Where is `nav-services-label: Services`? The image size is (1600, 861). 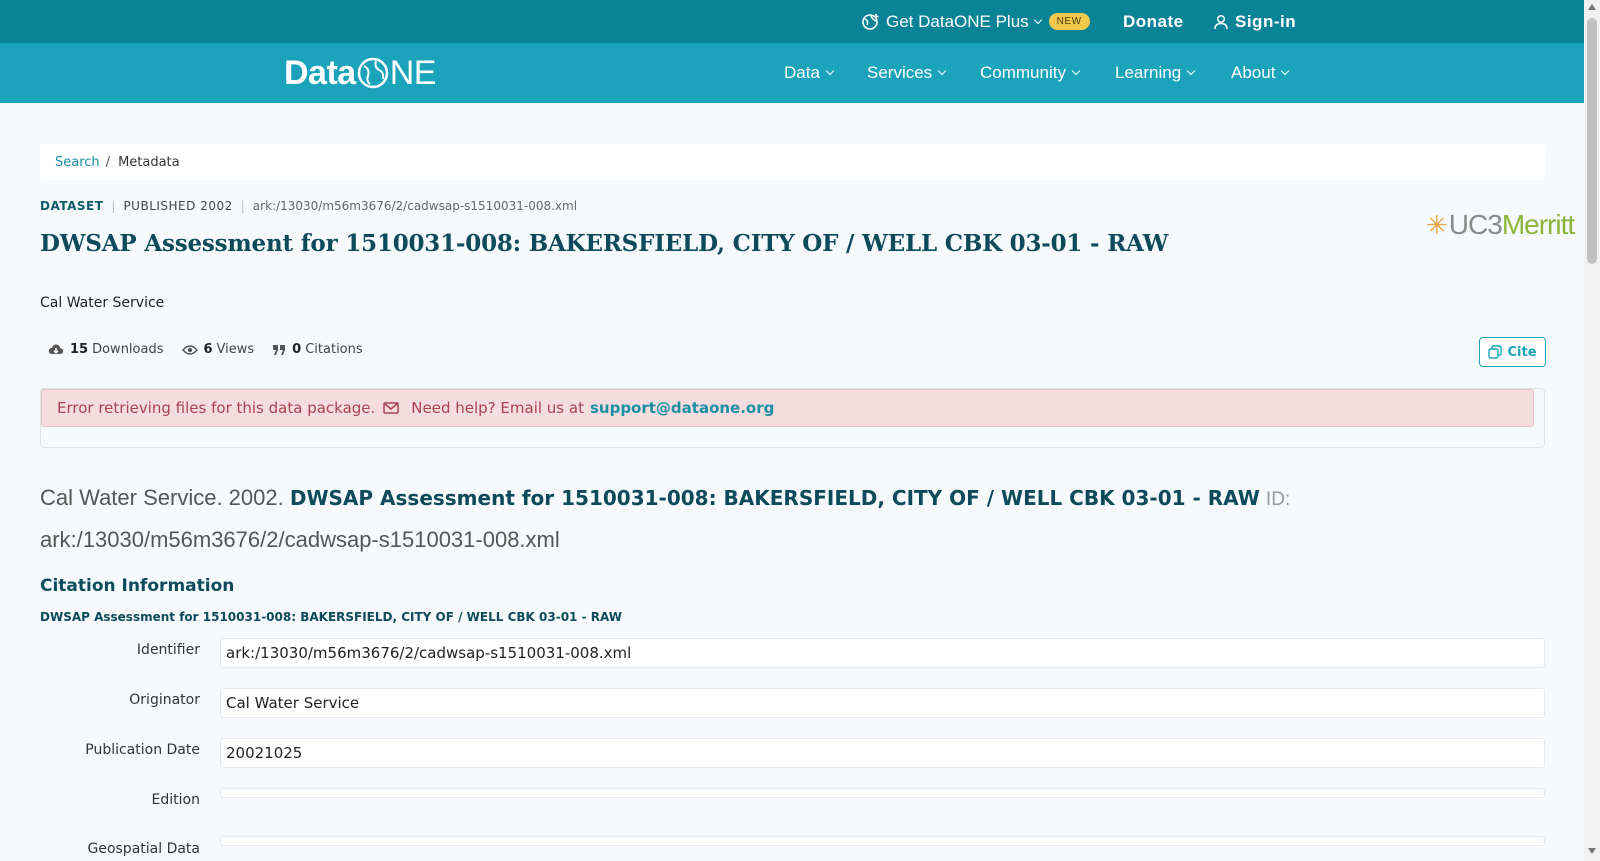 nav-services-label: Services is located at coordinates (900, 72).